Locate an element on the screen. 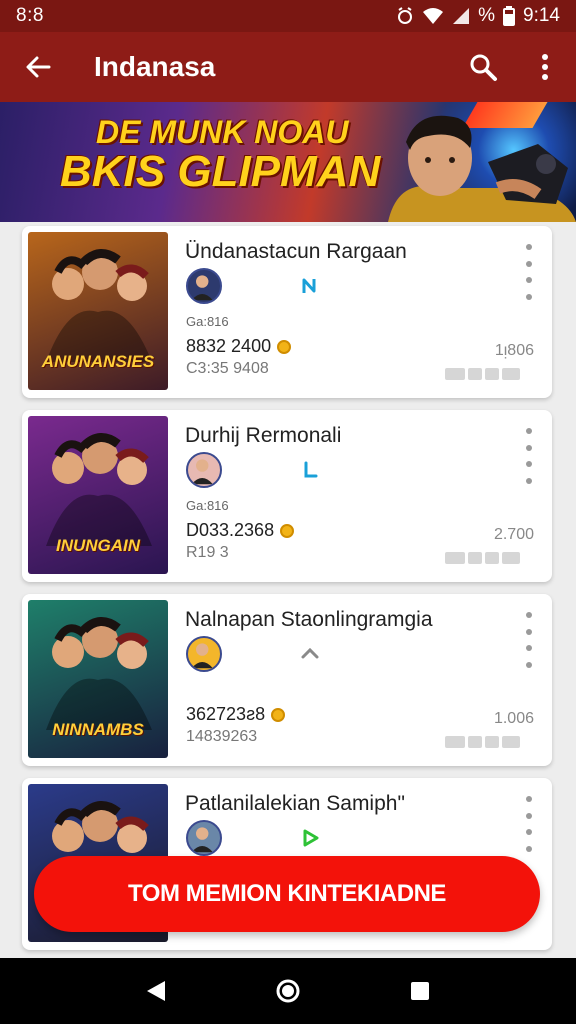 The height and width of the screenshot is (1024, 576). game-value-text: 8832 2400 is located at coordinates (229, 346).